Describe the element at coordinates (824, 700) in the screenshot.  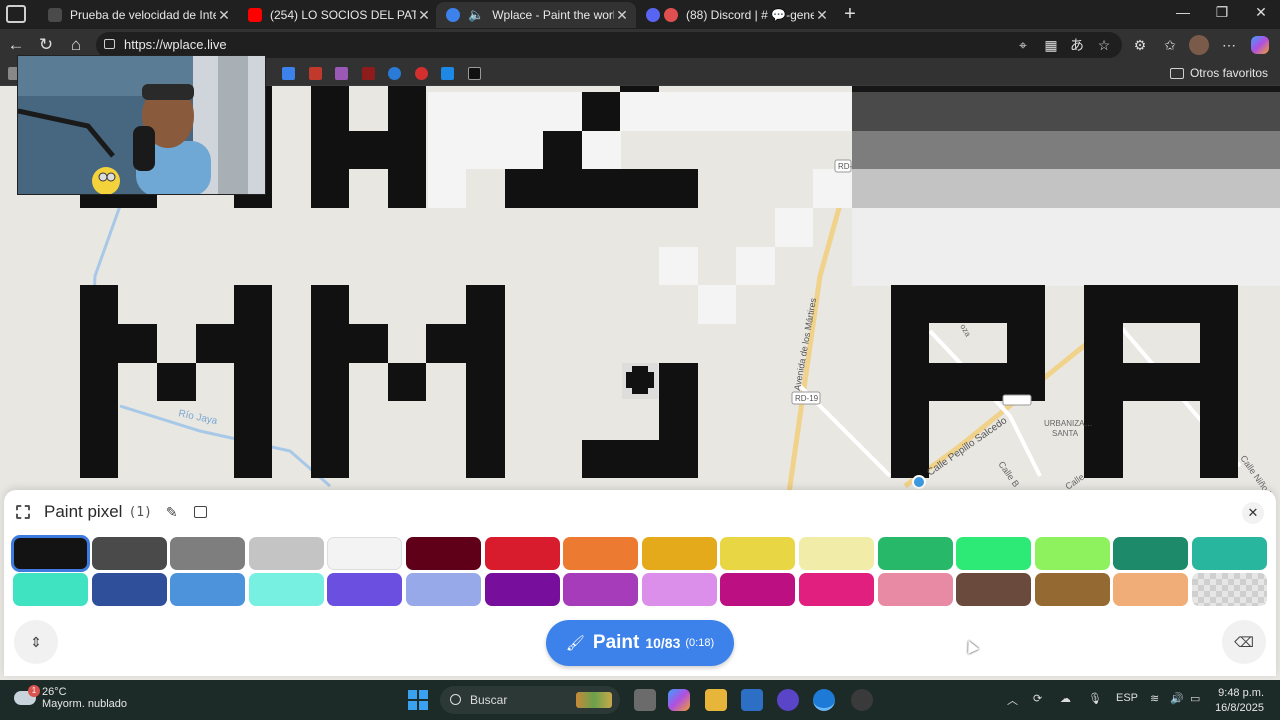
I see `edge-icon` at that location.